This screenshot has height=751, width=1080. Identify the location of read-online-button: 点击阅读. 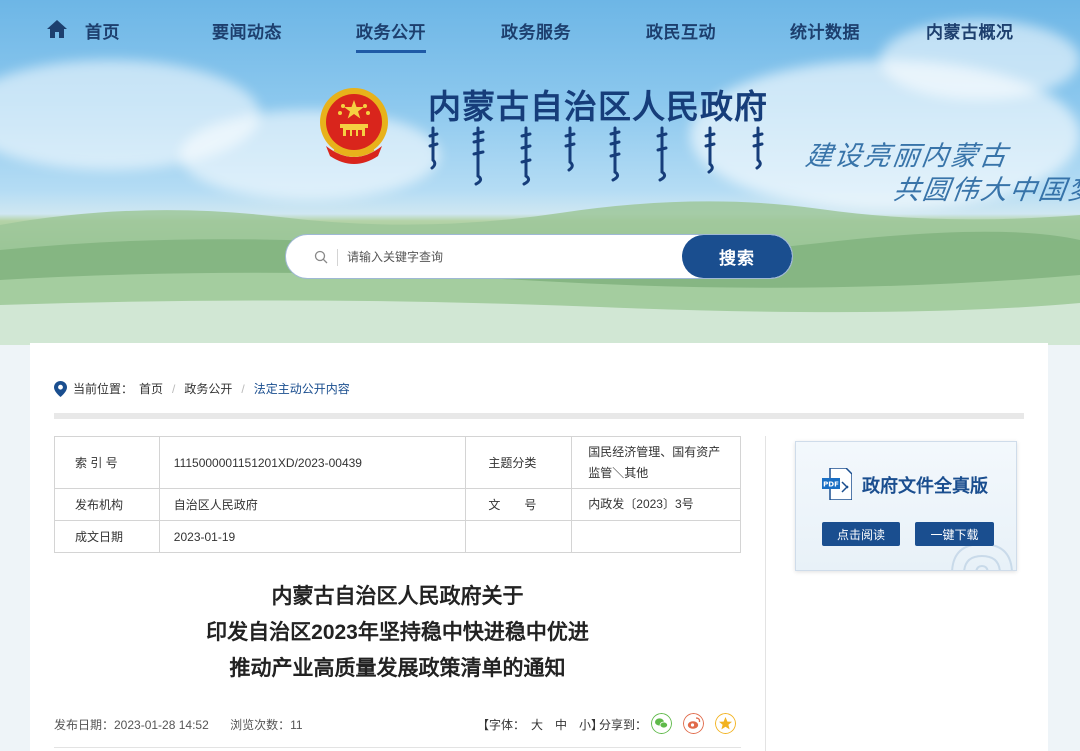
(861, 534).